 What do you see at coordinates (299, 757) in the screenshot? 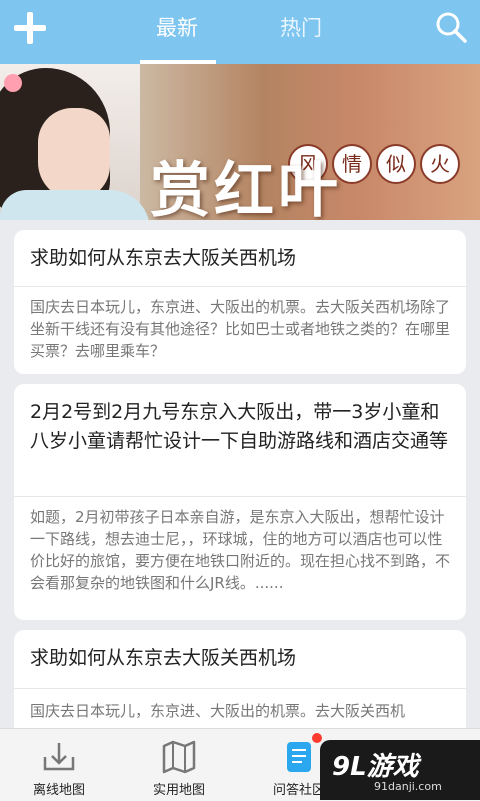
I see `qa-document-icon` at bounding box center [299, 757].